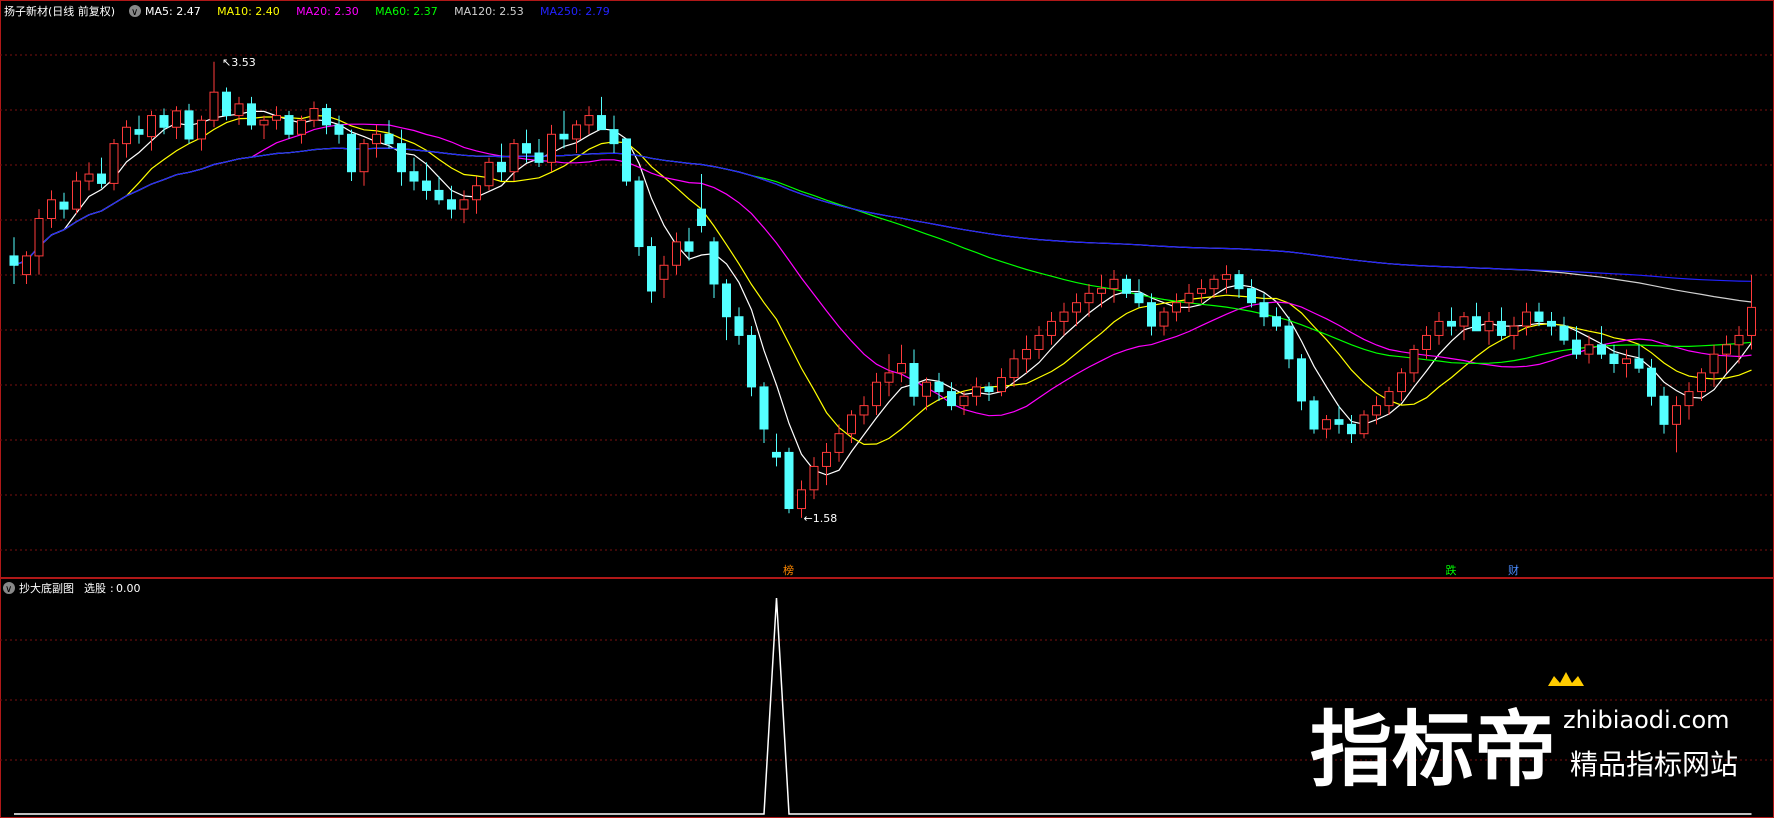  What do you see at coordinates (1513, 570) in the screenshot?
I see `event-marker: 财` at bounding box center [1513, 570].